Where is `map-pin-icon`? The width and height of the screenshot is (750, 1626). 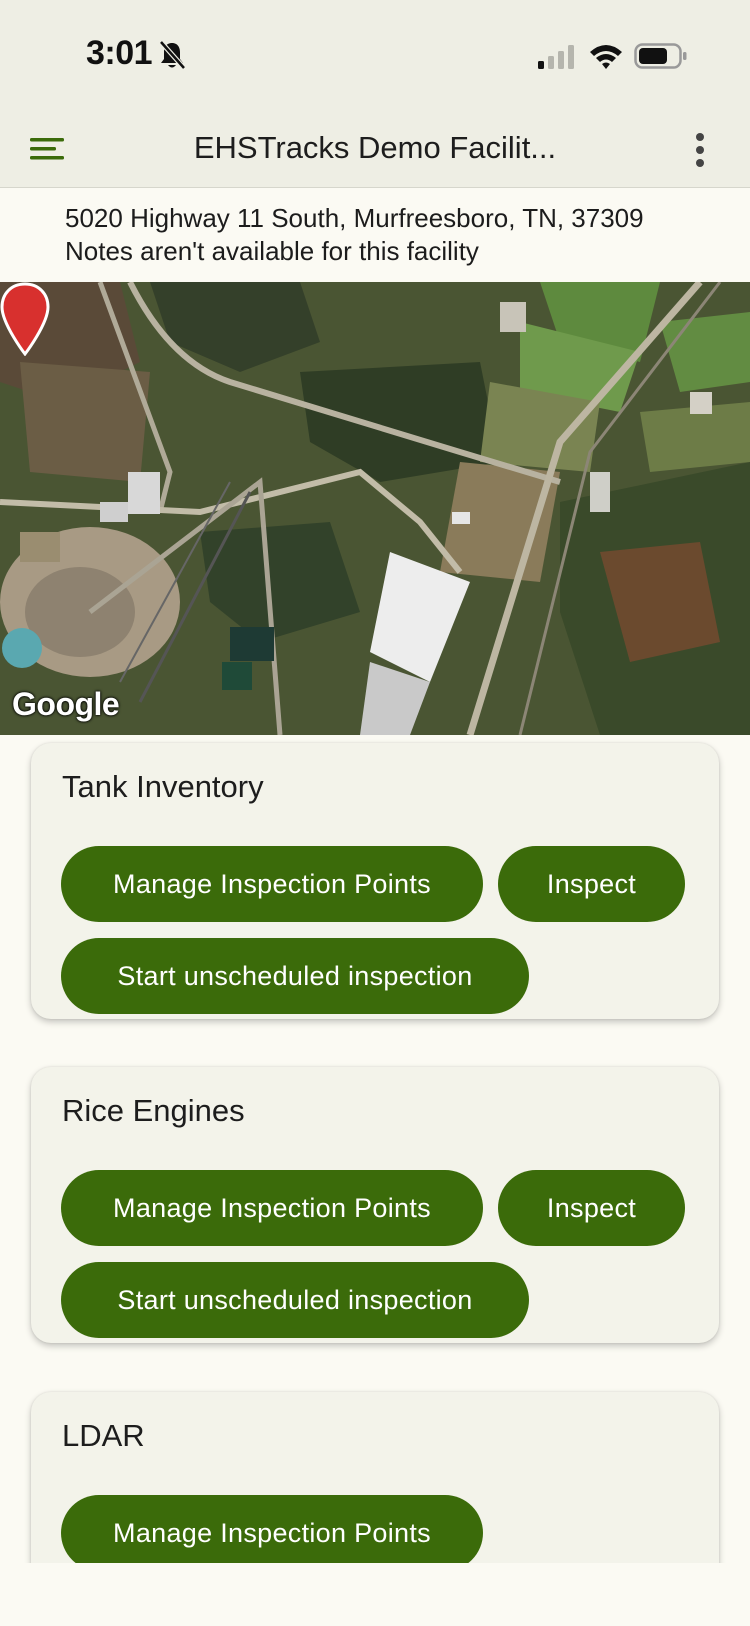
map-pin-icon is located at coordinates (25, 319).